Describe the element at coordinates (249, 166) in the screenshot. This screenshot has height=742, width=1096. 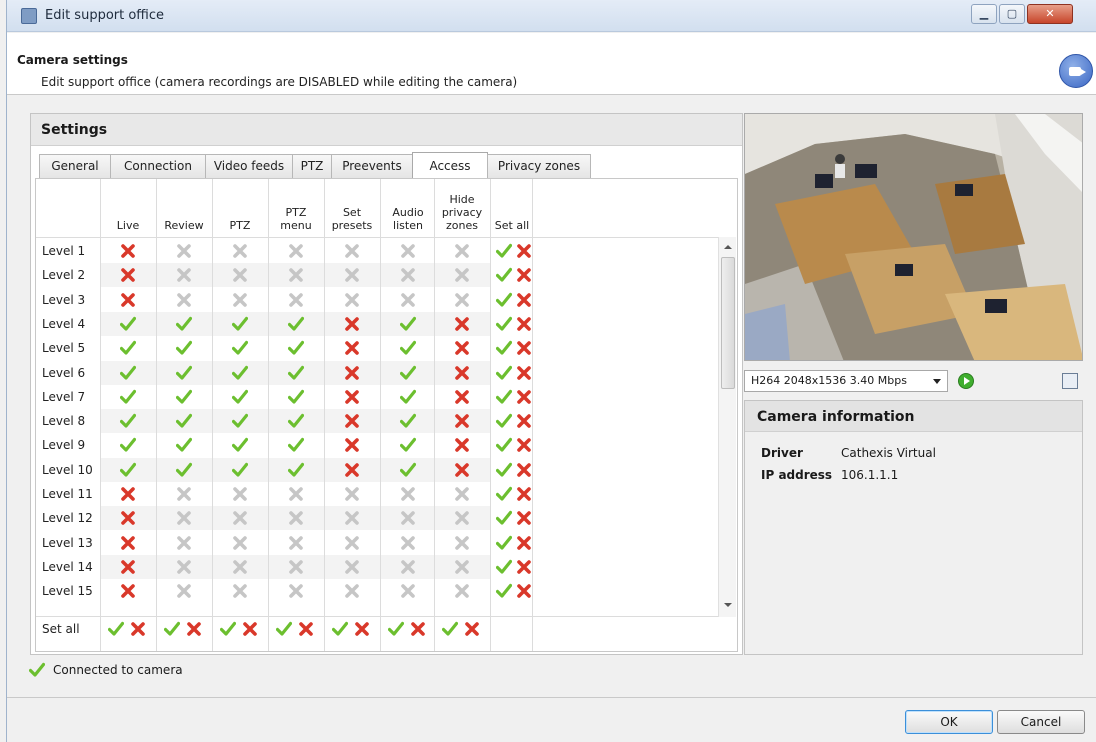
I see `tab-video-feeds: Video feeds` at that location.